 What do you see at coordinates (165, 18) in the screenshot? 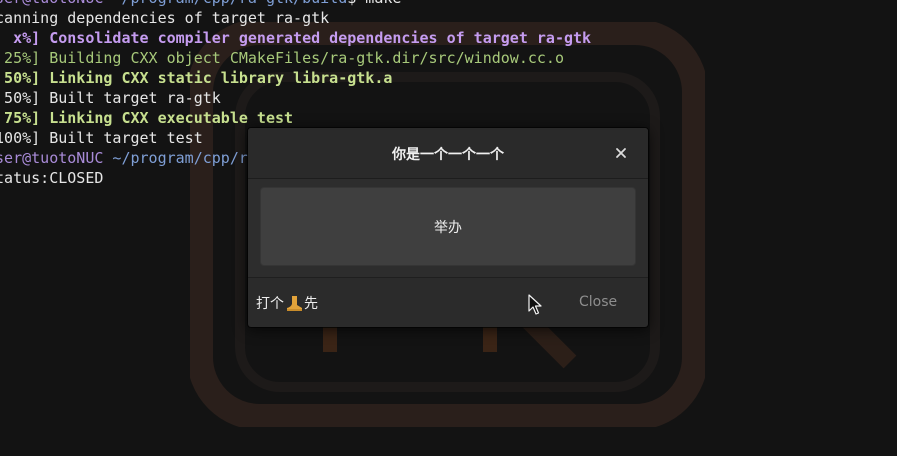
I see `terminal-text: Scanning dependencies of target ra-gtk` at bounding box center [165, 18].